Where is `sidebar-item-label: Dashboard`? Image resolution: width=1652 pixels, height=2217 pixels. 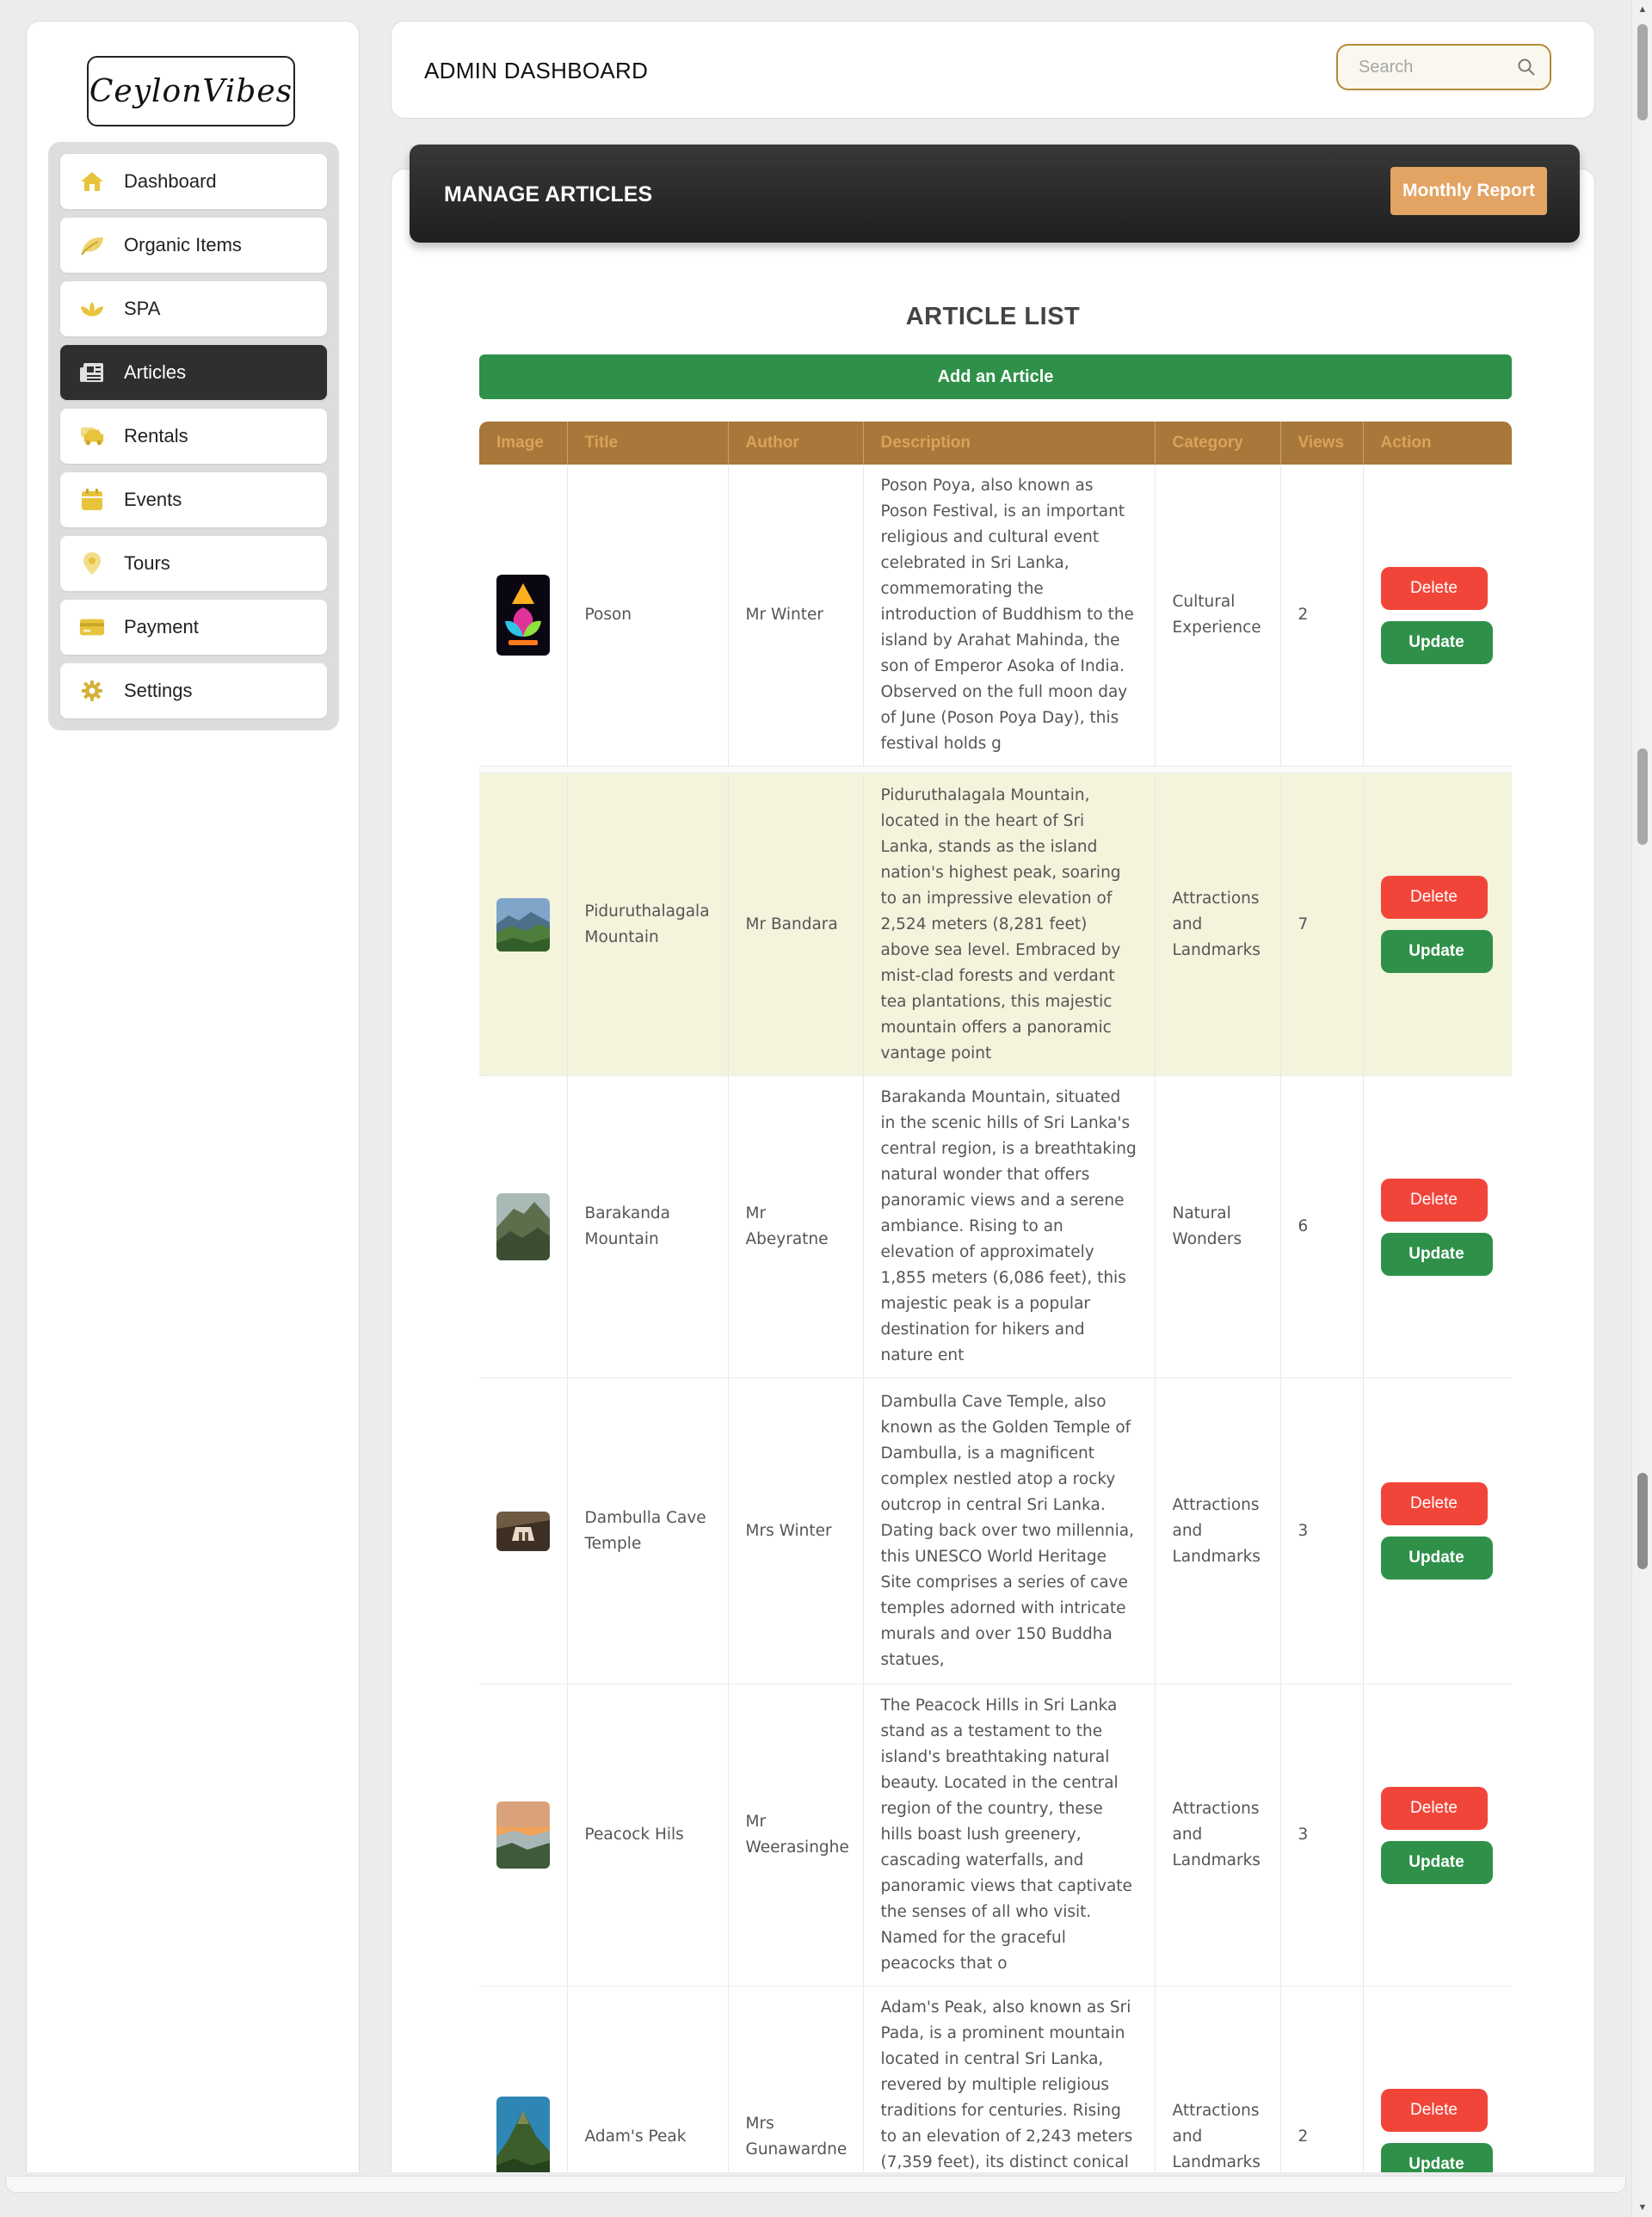
sidebar-item-label: Dashboard is located at coordinates (170, 181).